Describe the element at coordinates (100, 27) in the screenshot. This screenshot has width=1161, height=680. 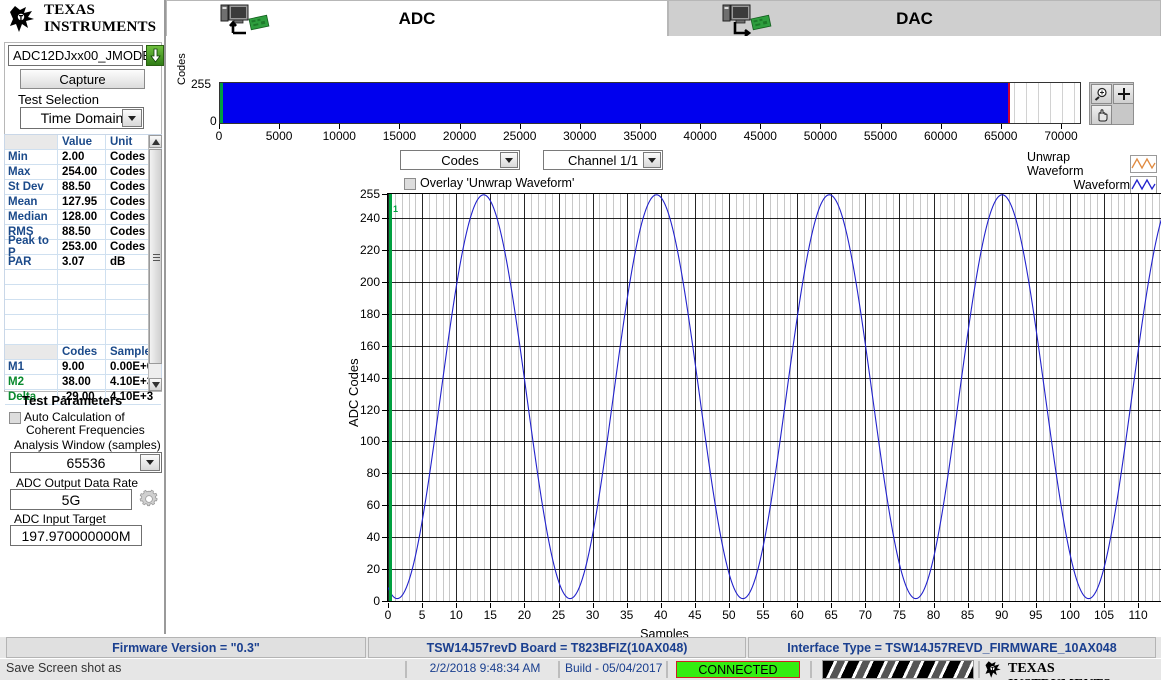
I see `ti-logo-line2: INSTRUMENTS` at that location.